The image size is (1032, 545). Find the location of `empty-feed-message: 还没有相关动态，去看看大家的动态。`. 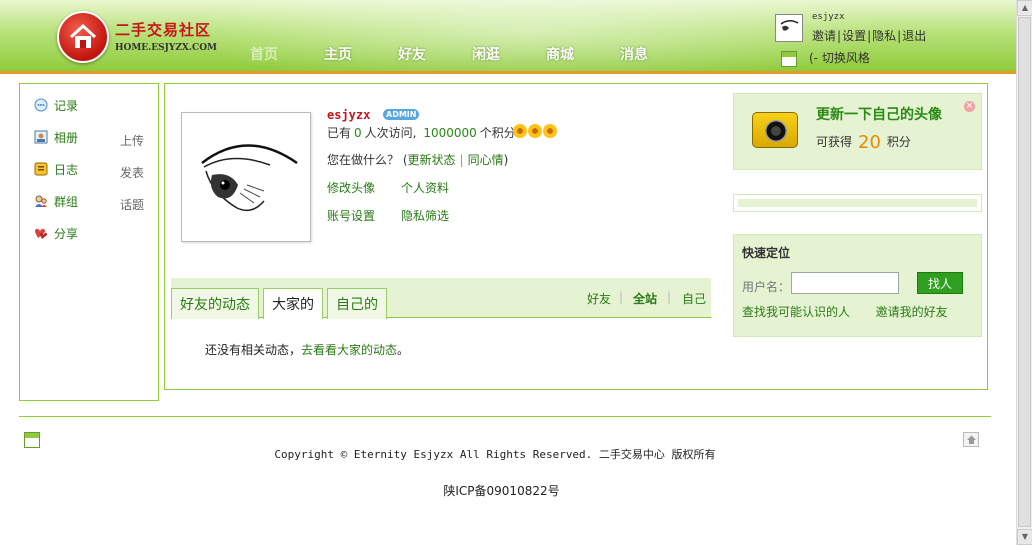

empty-feed-message: 还没有相关动态，去看看大家的动态。 is located at coordinates (307, 349).